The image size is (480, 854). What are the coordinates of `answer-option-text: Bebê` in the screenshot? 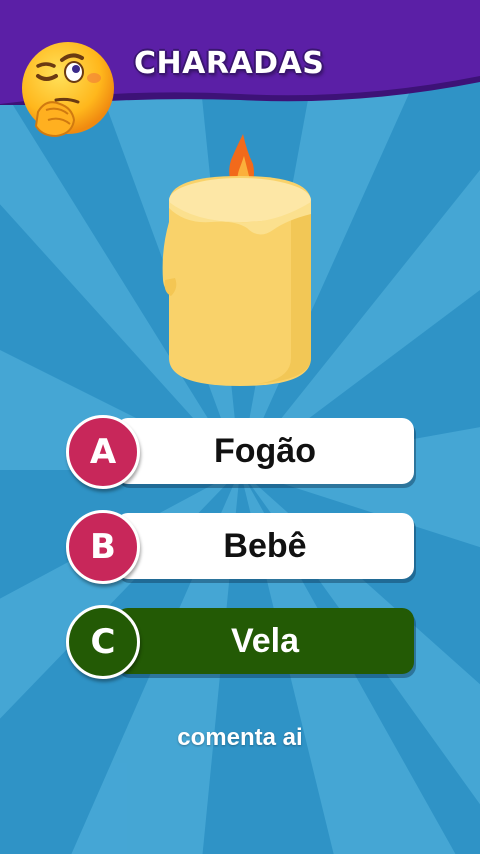 It's located at (265, 546).